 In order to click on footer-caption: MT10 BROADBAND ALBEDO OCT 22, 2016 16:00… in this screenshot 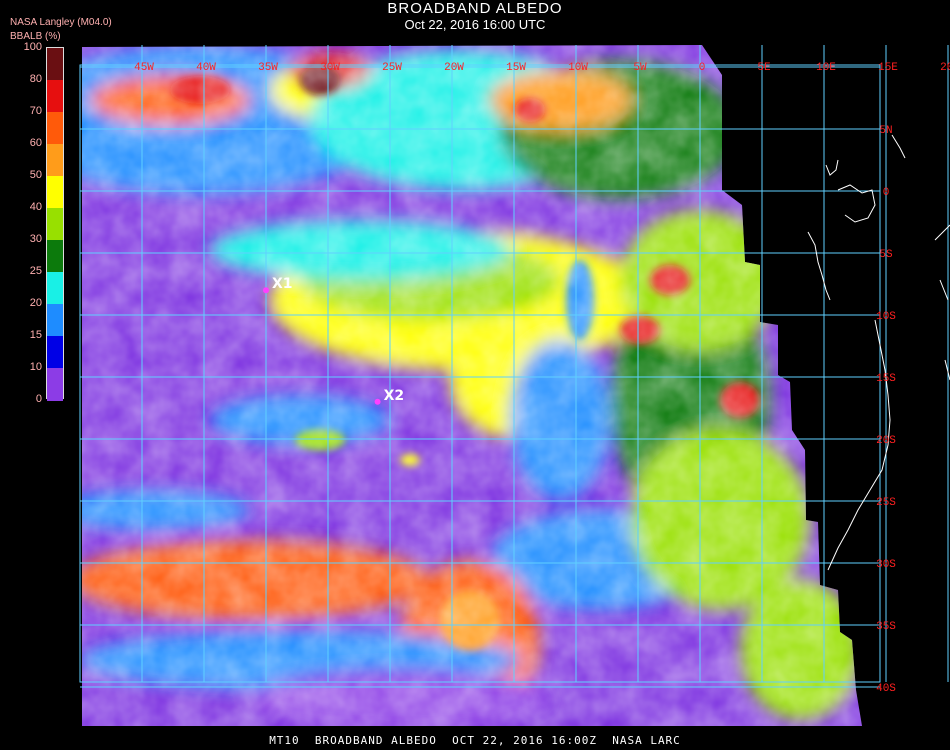, I will do `click(475, 740)`.